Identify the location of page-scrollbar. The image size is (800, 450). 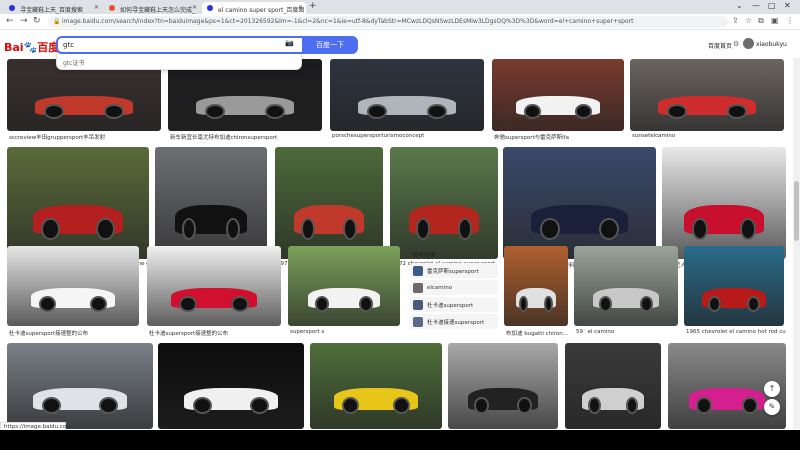
(796, 230).